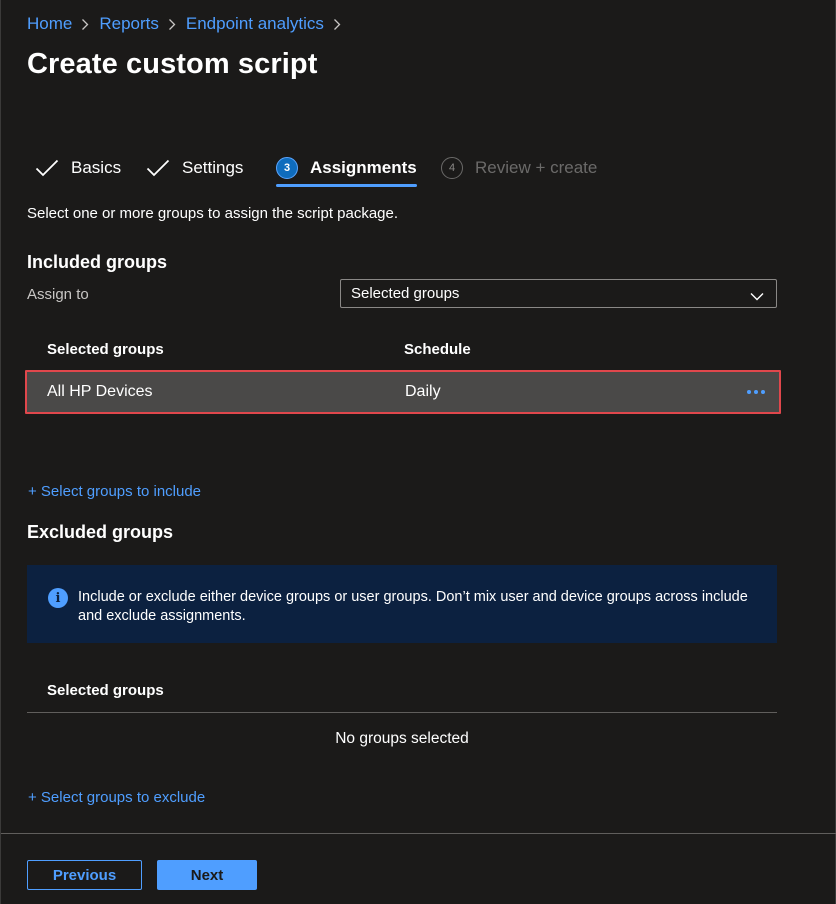 This screenshot has height=904, width=836. What do you see at coordinates (84, 875) in the screenshot?
I see `previous-button: Previous` at bounding box center [84, 875].